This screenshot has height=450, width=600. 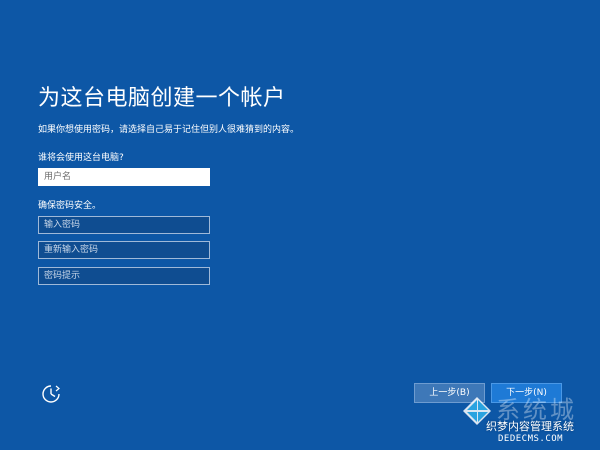 What do you see at coordinates (449, 393) in the screenshot?
I see `back-button: 上一步(B)` at bounding box center [449, 393].